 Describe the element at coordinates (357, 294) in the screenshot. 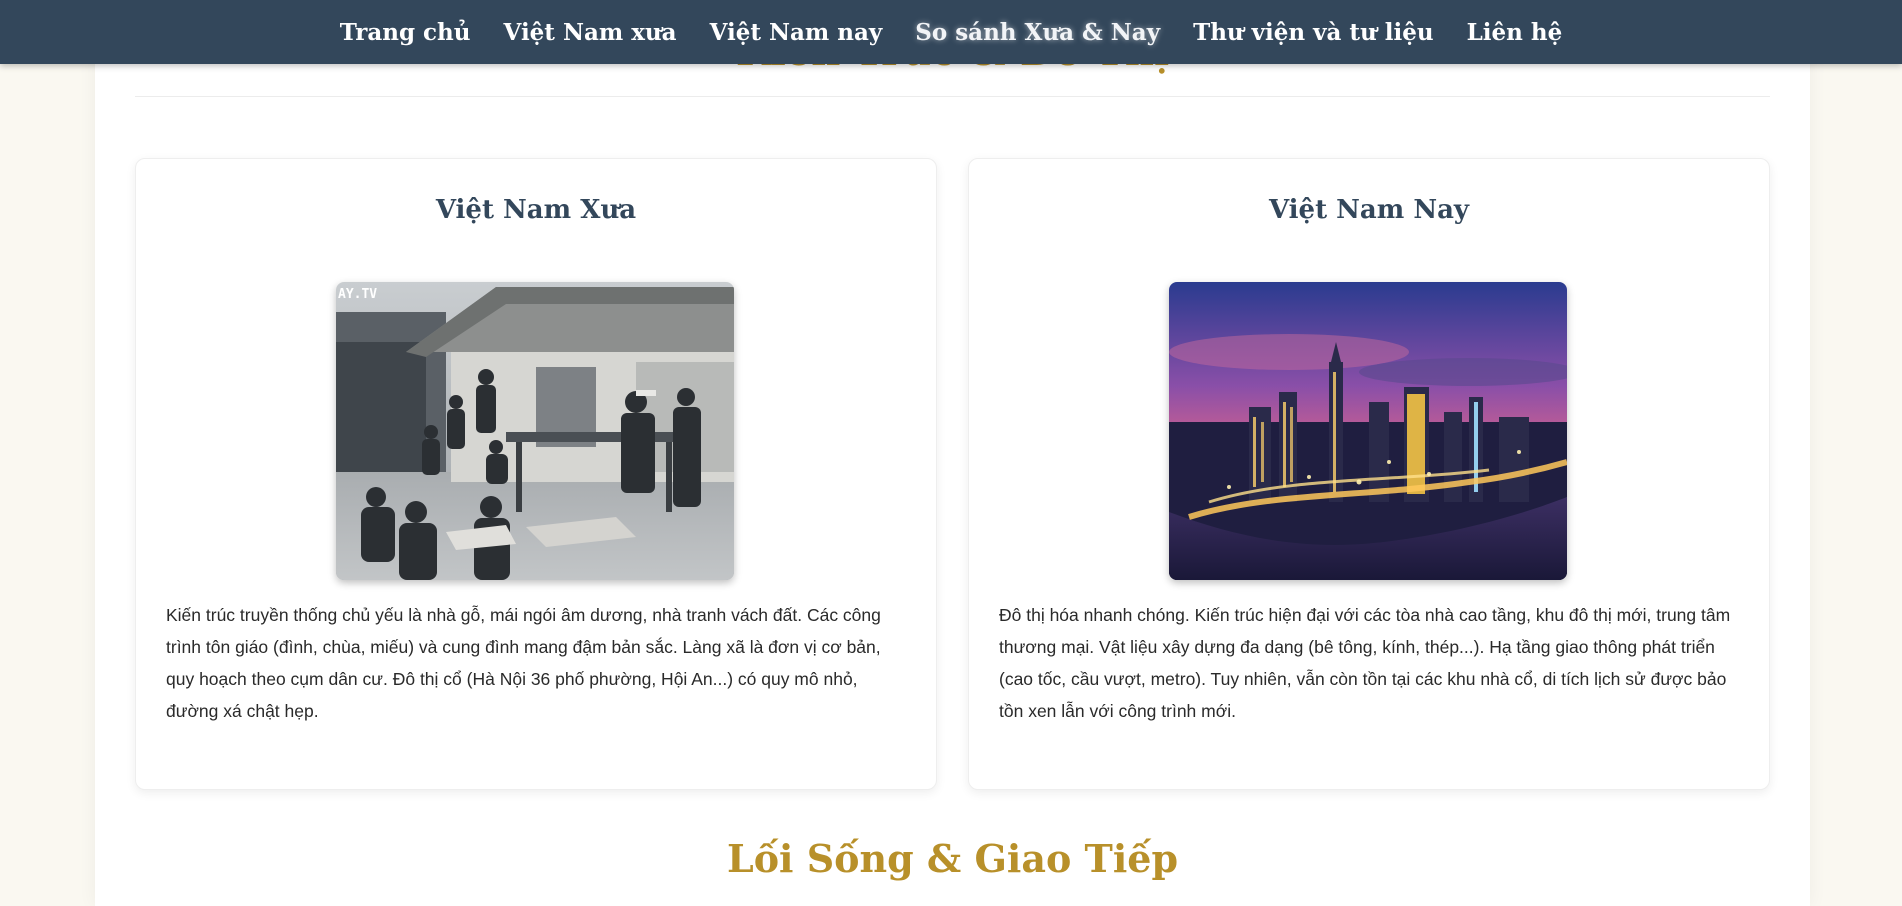

I see `photo-watermark: AY.TV` at that location.